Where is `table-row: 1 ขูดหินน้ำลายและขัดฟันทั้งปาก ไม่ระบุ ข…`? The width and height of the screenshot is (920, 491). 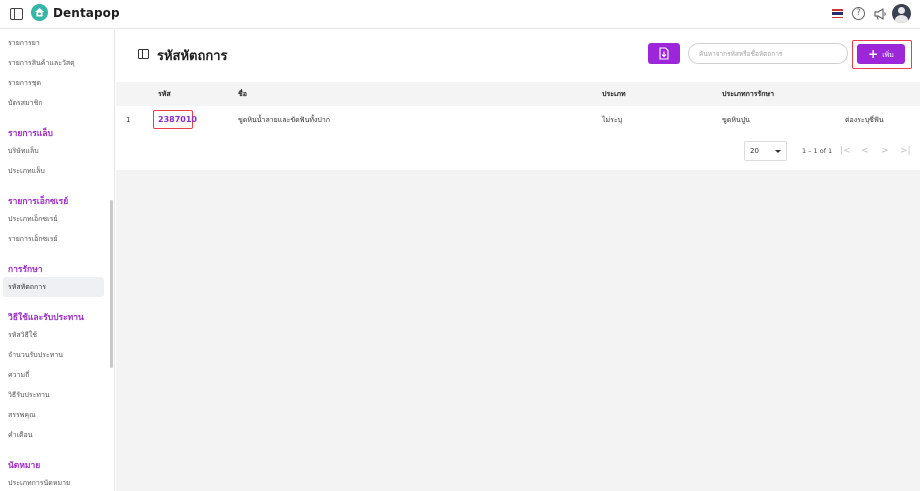 table-row: 1 ขูดหินน้ำลายและขัดฟันทั้งปาก ไม่ระบุ ข… is located at coordinates (518, 120).